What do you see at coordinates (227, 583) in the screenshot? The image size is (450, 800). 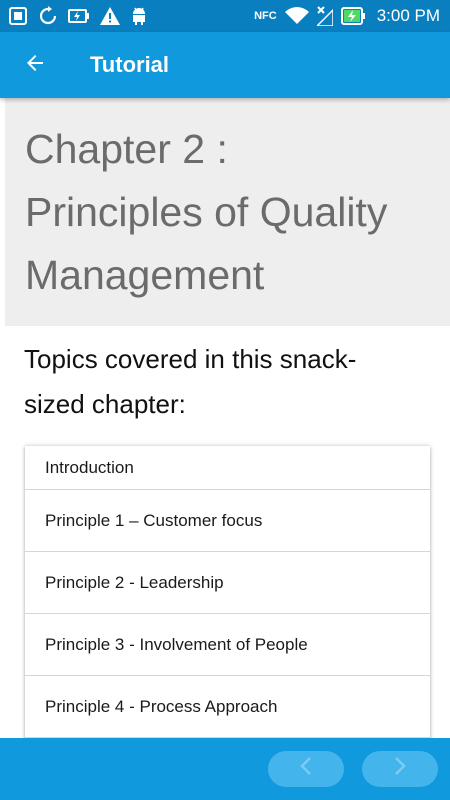 I see `topic-item-principle-2: Principle 2 - Leadership` at bounding box center [227, 583].